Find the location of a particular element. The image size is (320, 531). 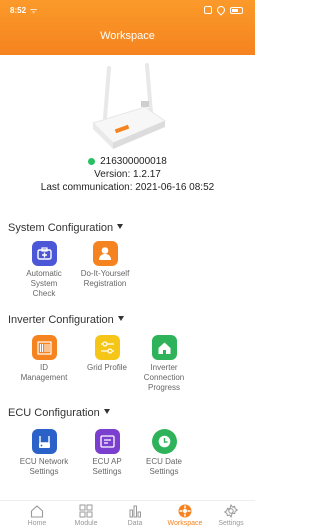

id-management-tile: ID Management is located at coordinates (44, 359).